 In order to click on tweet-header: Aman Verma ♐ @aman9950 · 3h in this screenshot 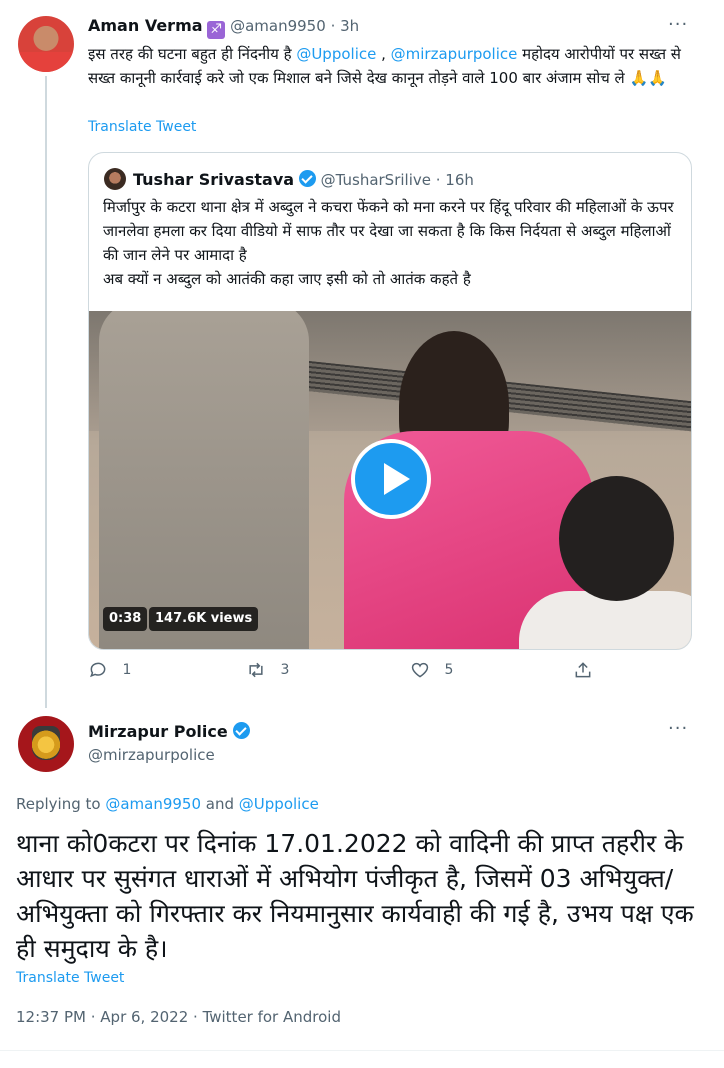, I will do `click(223, 27)`.